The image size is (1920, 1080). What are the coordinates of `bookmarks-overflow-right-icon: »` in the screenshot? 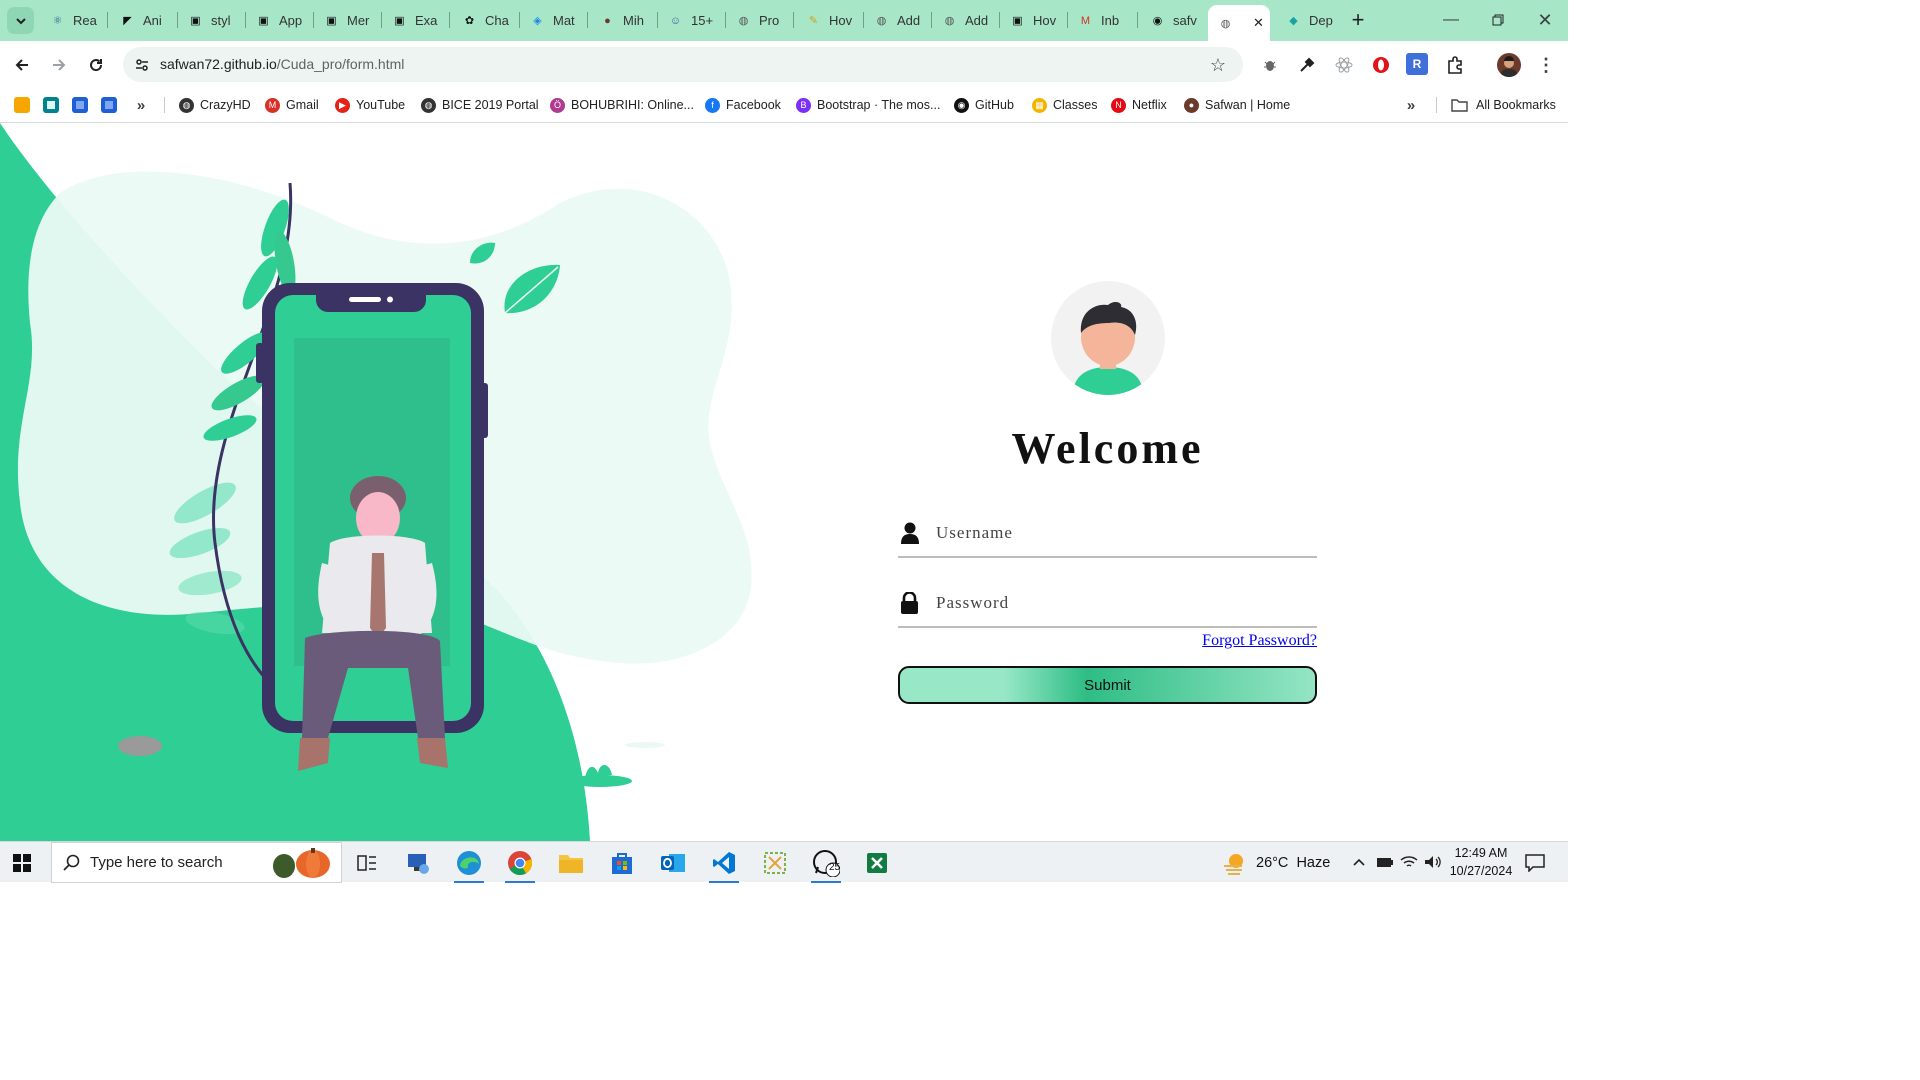 It's located at (1411, 105).